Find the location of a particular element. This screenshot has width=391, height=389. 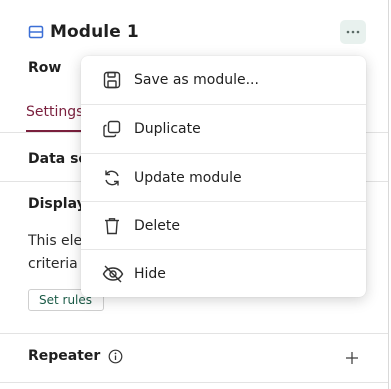

menu-item-hide: Hide is located at coordinates (223, 273).